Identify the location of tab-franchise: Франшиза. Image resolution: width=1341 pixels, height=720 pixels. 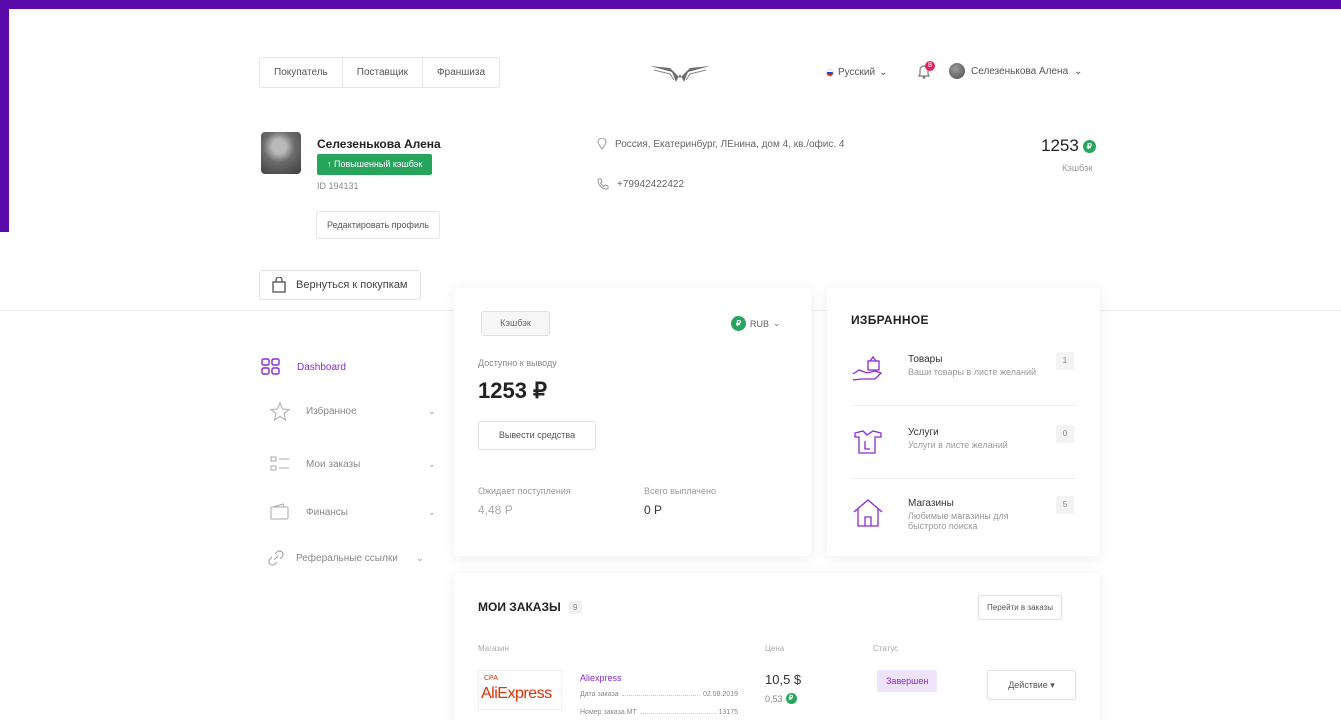
(461, 72).